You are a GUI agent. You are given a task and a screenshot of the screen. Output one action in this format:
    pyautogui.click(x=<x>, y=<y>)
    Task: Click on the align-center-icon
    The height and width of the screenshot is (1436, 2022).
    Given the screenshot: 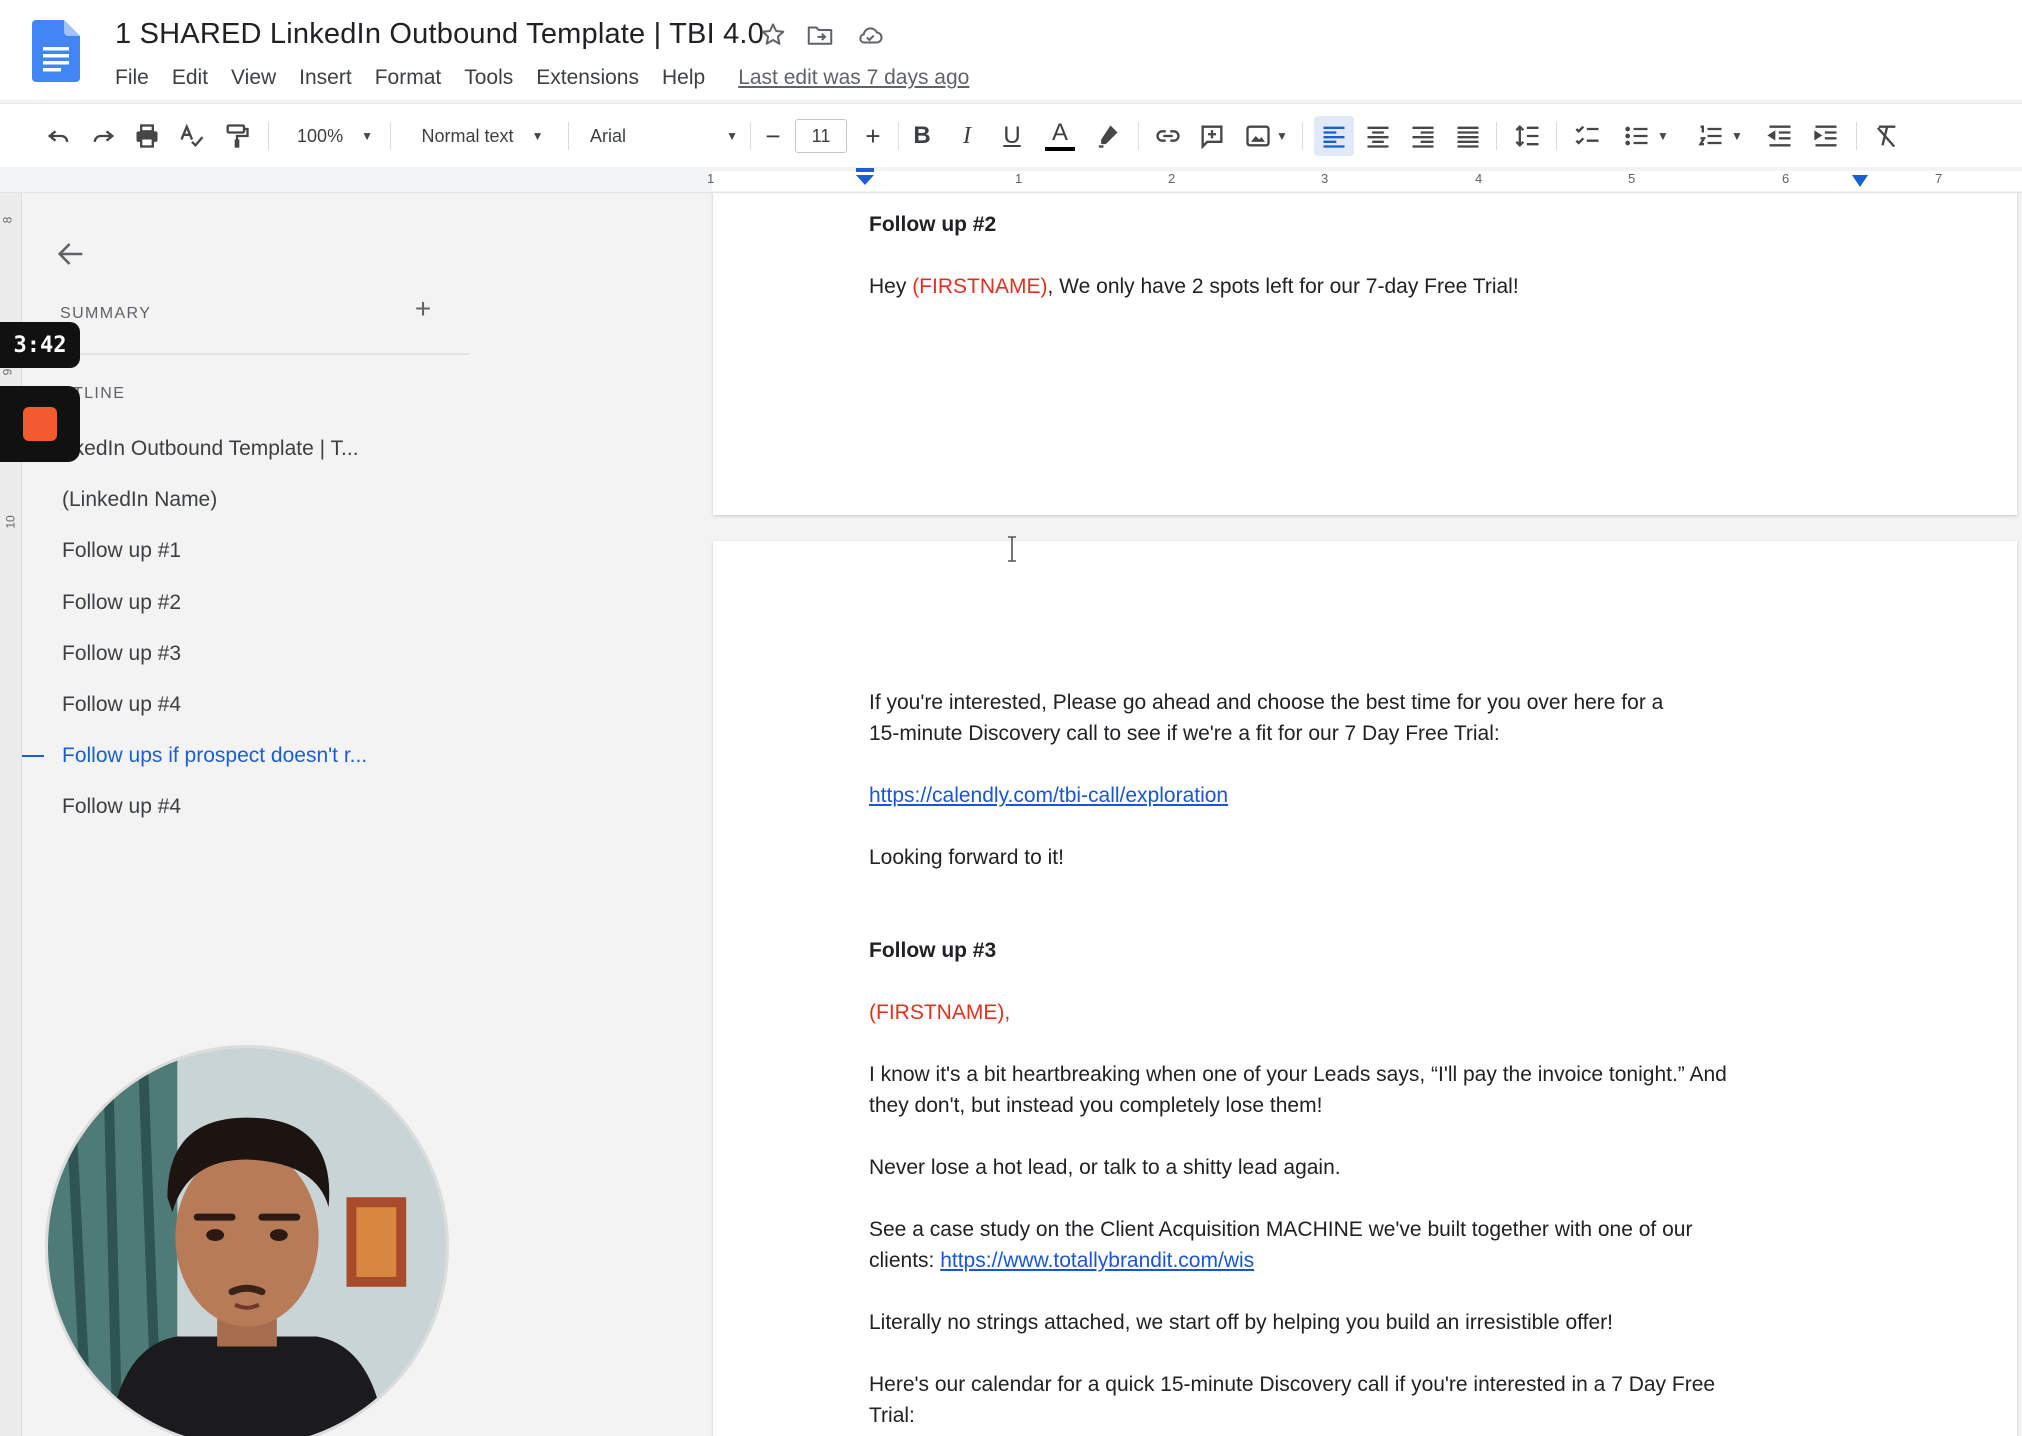 What is the action you would take?
    pyautogui.click(x=1378, y=137)
    